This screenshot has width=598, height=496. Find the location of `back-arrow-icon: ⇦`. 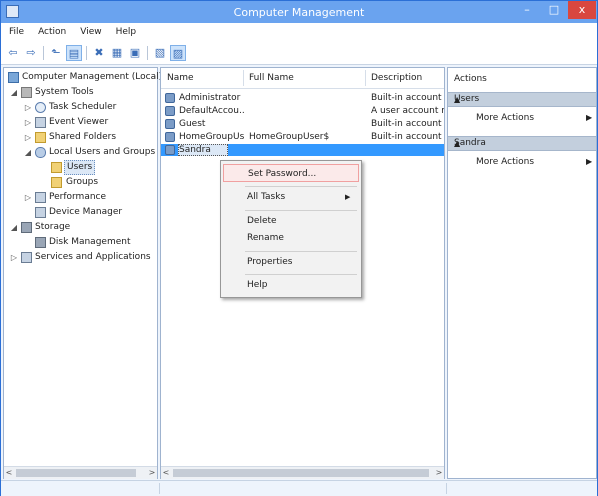

back-arrow-icon: ⇦ is located at coordinates (13, 53).